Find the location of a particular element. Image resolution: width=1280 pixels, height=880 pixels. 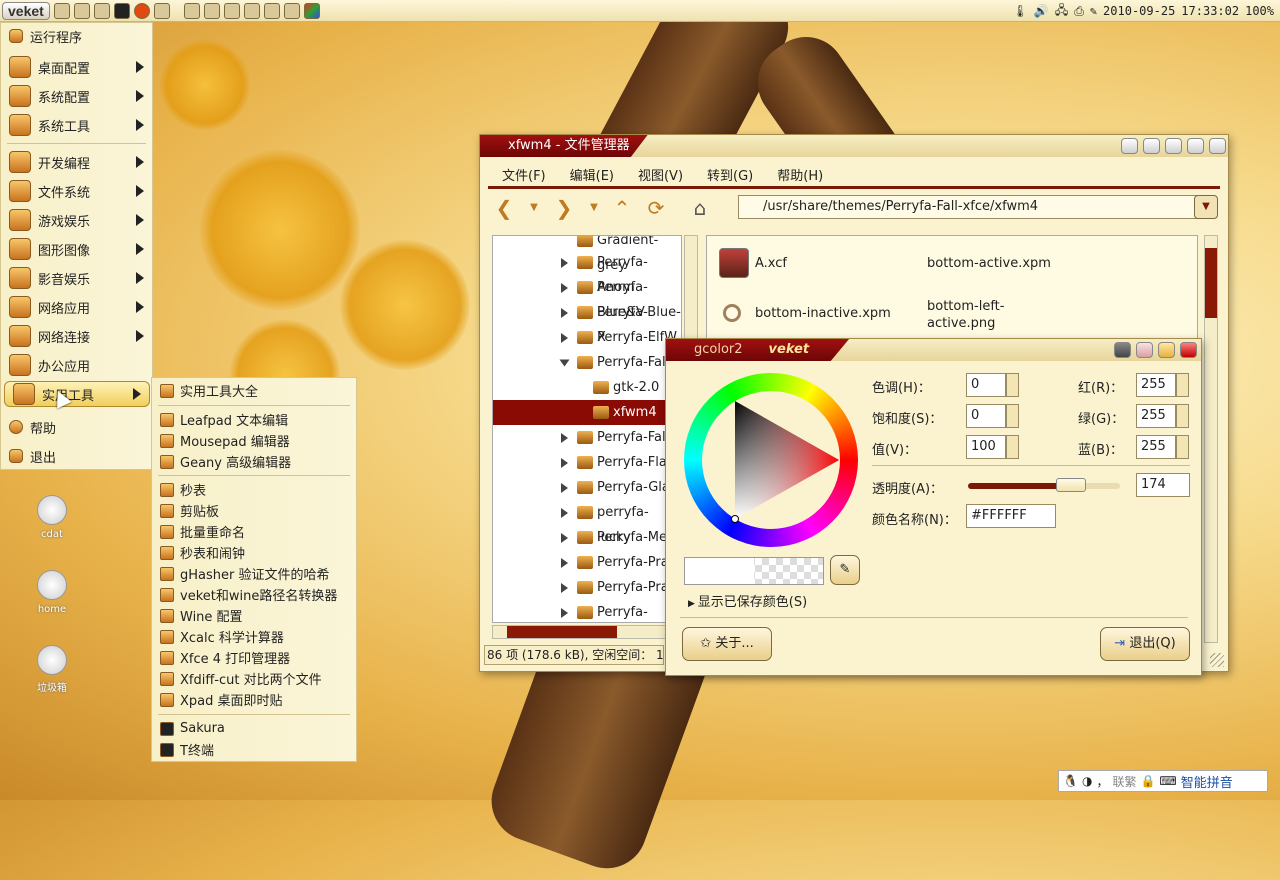

submenu-item: 秒表和闹钟 is located at coordinates (254, 552).